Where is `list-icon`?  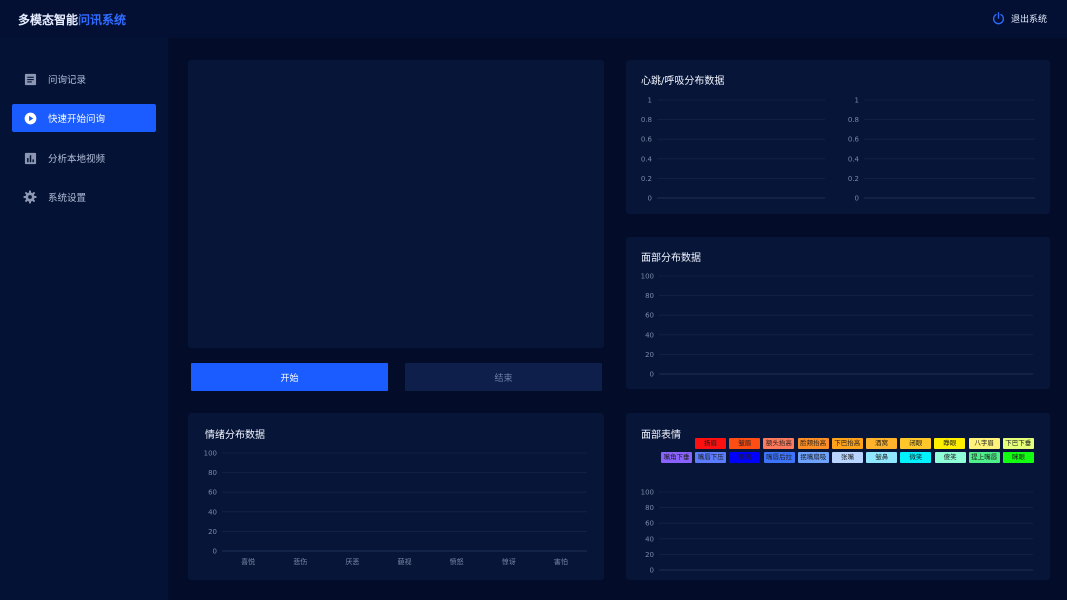
list-icon is located at coordinates (30, 79).